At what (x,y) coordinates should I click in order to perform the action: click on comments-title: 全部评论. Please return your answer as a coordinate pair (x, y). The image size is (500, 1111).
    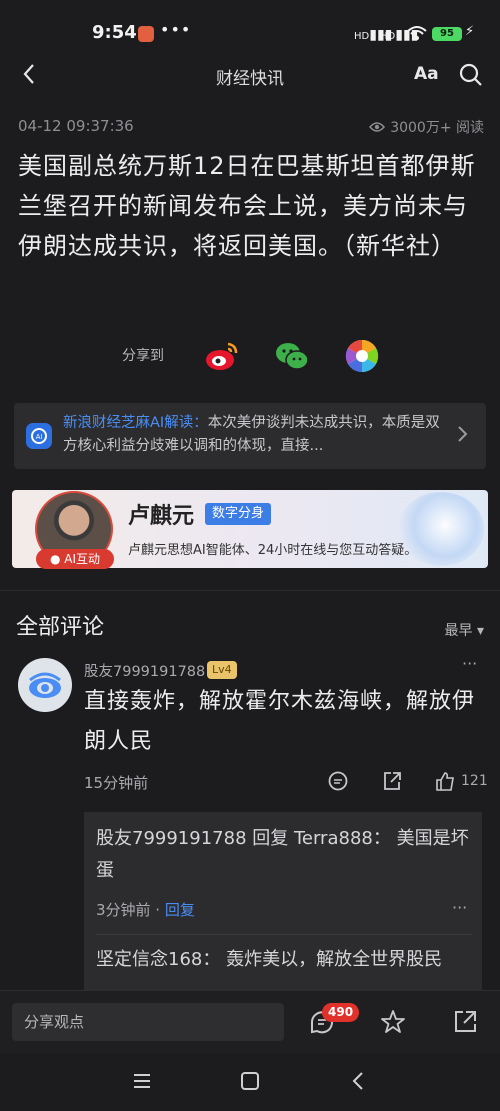
    Looking at the image, I should click on (60, 627).